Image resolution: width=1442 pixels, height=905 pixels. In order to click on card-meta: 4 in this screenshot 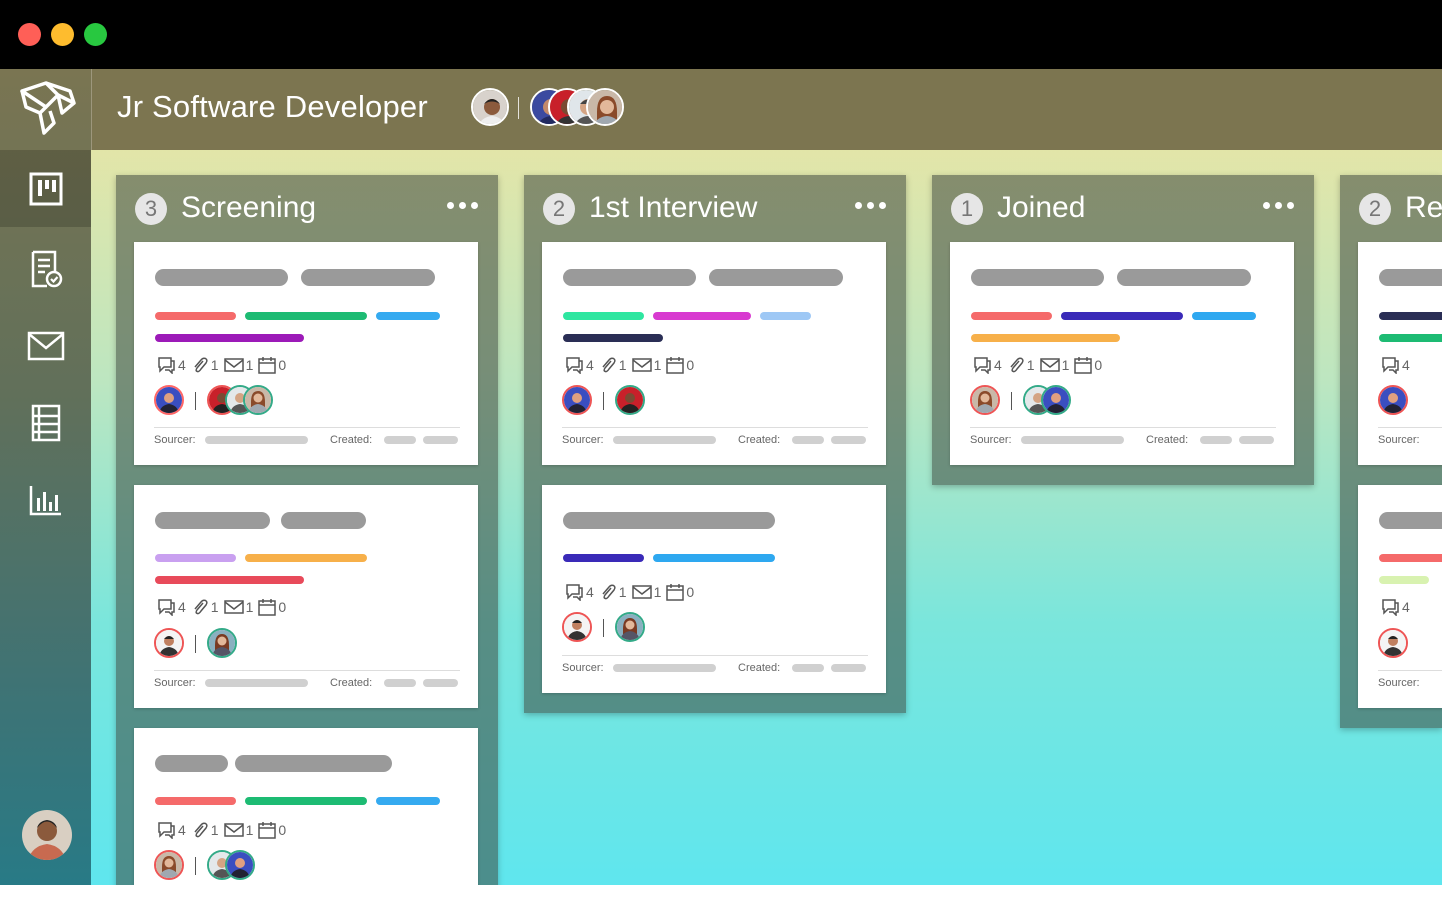, I will do `click(1397, 607)`.